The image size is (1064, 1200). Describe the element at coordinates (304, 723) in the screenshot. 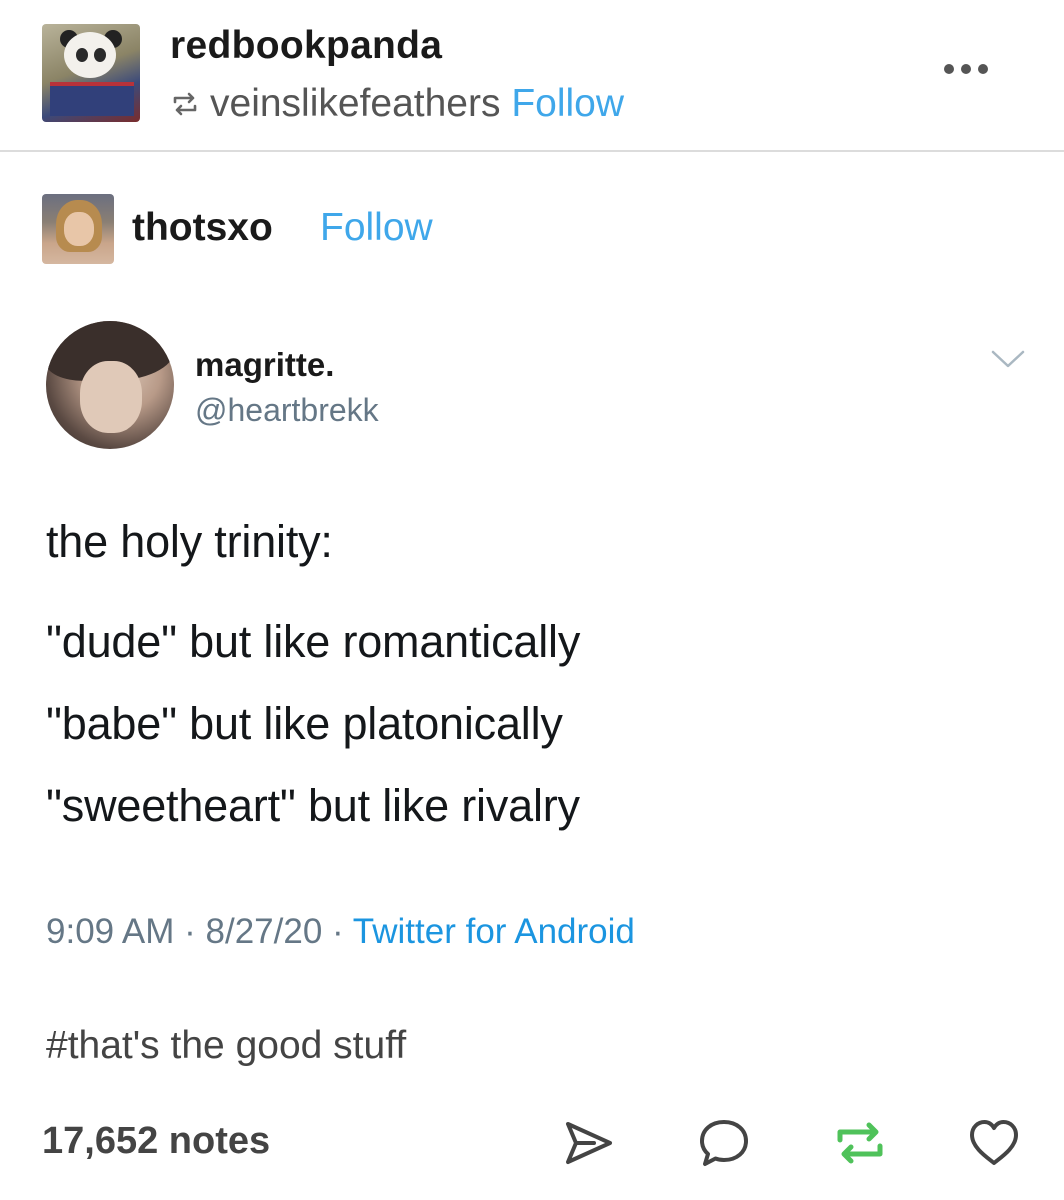

I see `tweet-text-line: "babe" but like platonically` at that location.